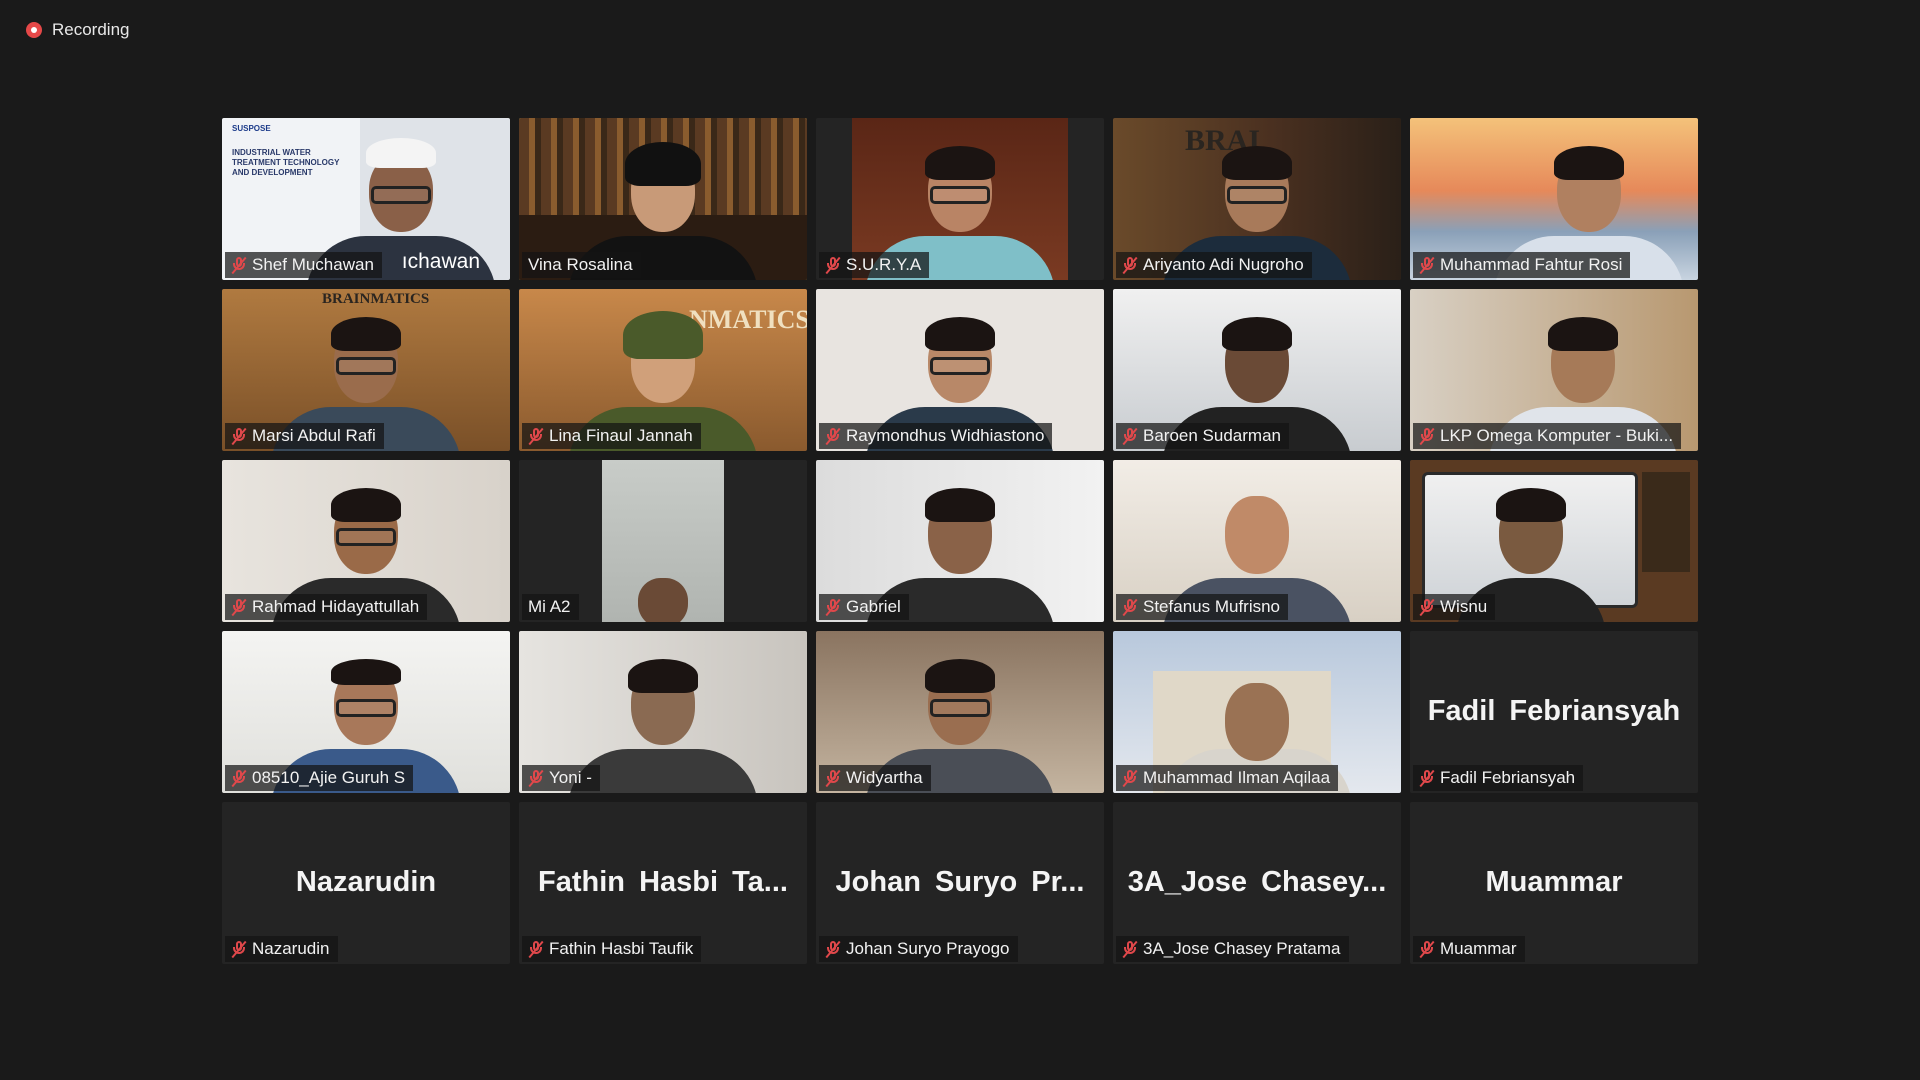 This screenshot has width=1920, height=1080. Describe the element at coordinates (1202, 607) in the screenshot. I see `participant-nameplate: Stefanus Mufrisno` at that location.